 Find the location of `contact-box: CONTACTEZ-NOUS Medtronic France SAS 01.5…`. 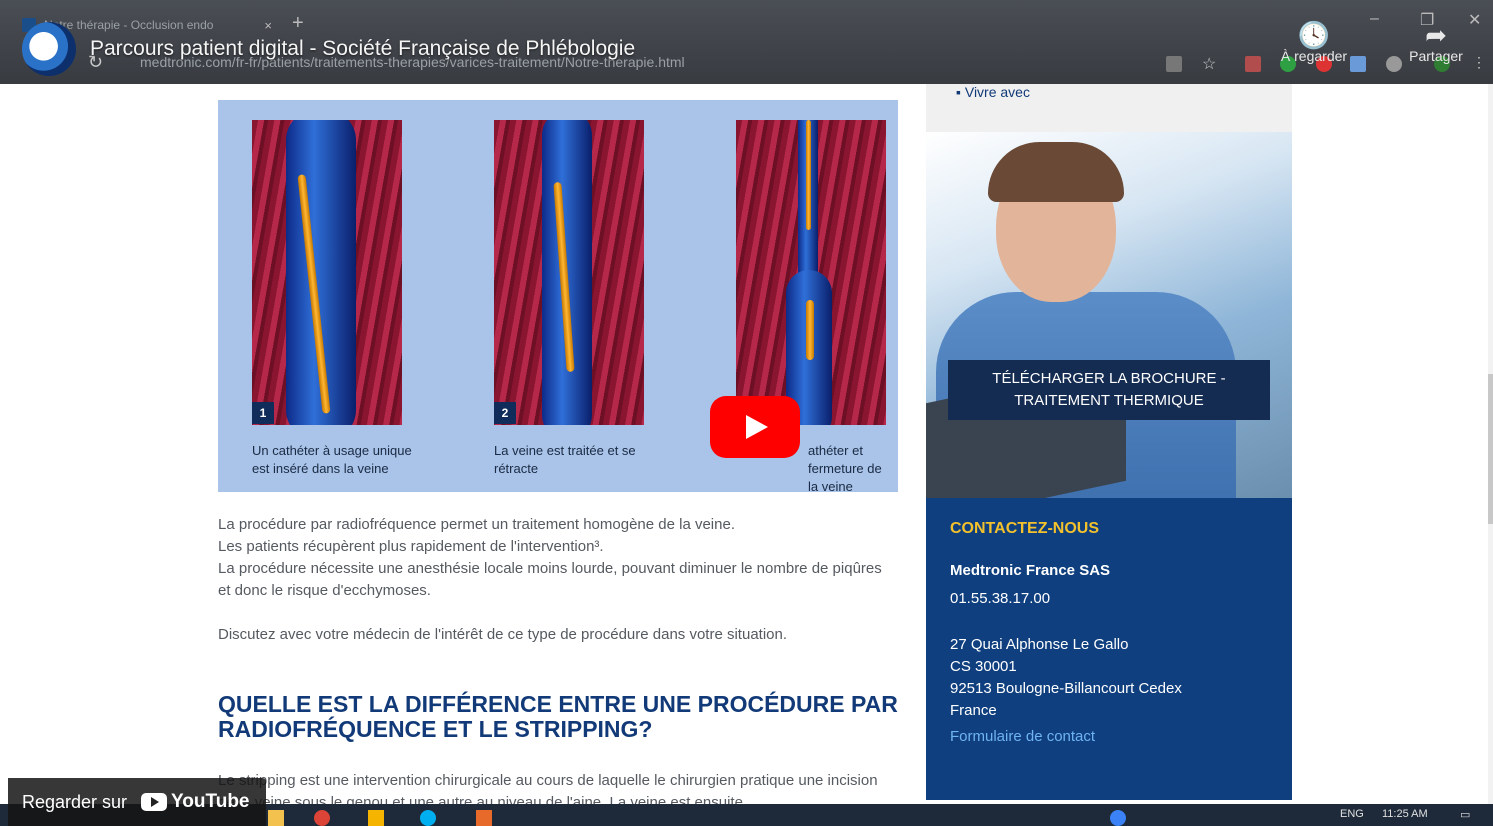

contact-box: CONTACTEZ-NOUS Medtronic France SAS 01.5… is located at coordinates (1109, 649).